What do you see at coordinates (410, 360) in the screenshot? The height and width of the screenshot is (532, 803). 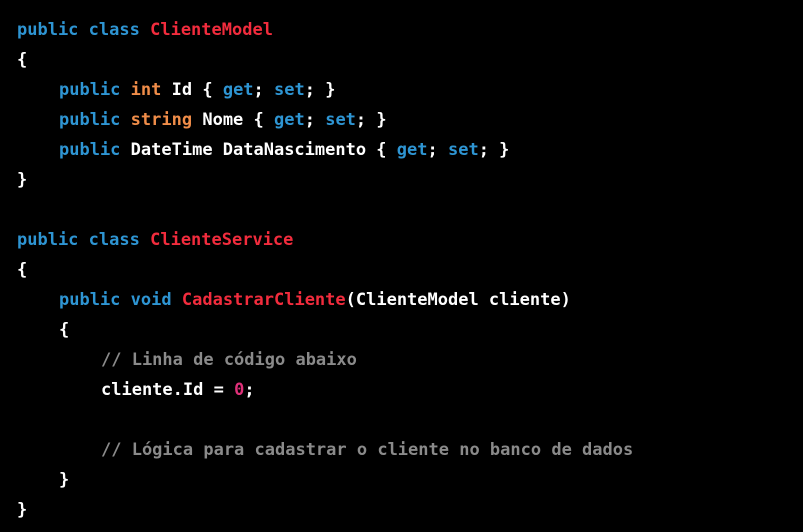 I see `code-line: // Linha de código abaixo` at bounding box center [410, 360].